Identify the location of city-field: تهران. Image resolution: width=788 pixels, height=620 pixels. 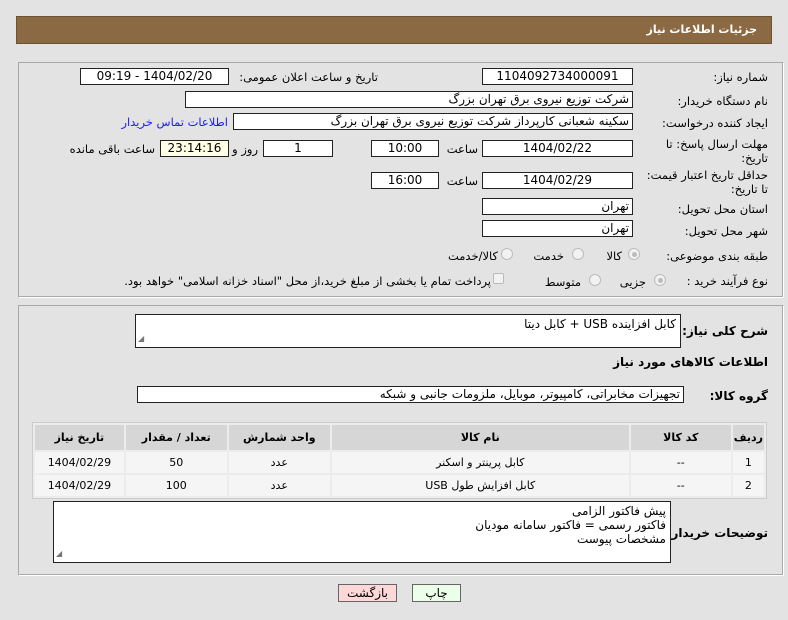
(557, 228).